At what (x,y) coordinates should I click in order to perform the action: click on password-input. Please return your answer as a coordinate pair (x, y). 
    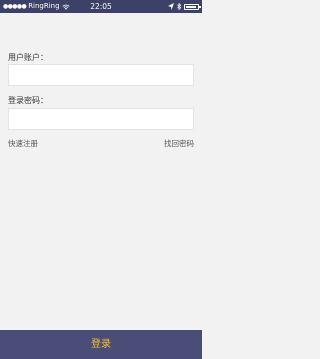
    Looking at the image, I should click on (101, 119).